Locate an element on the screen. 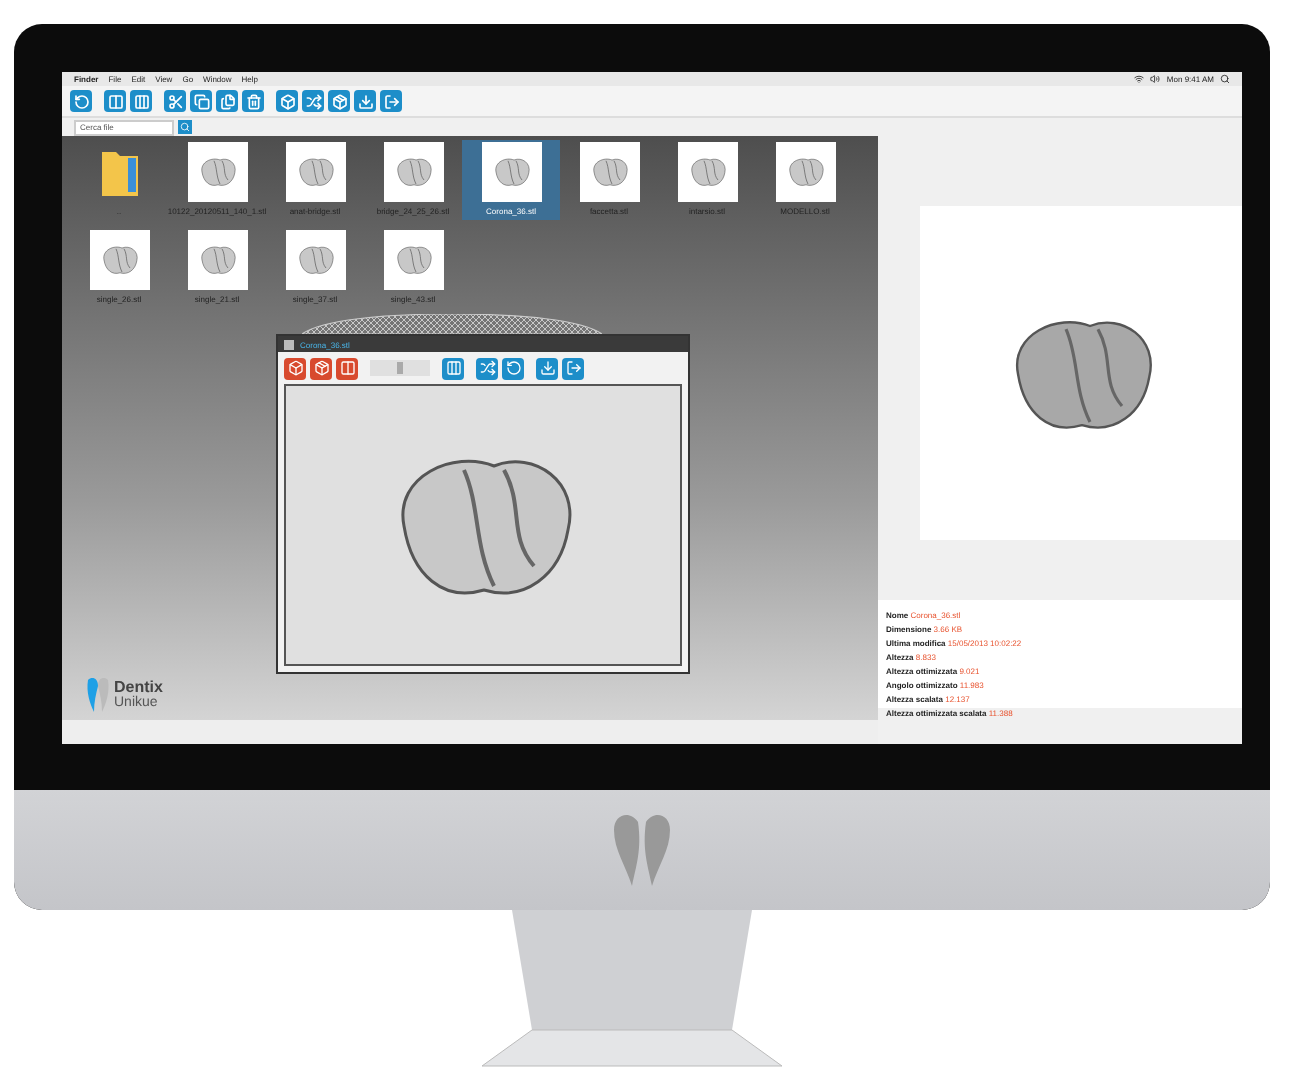 Image resolution: width=1302 pixels, height=1090 pixels. logo-name: Dentix is located at coordinates (138, 687).